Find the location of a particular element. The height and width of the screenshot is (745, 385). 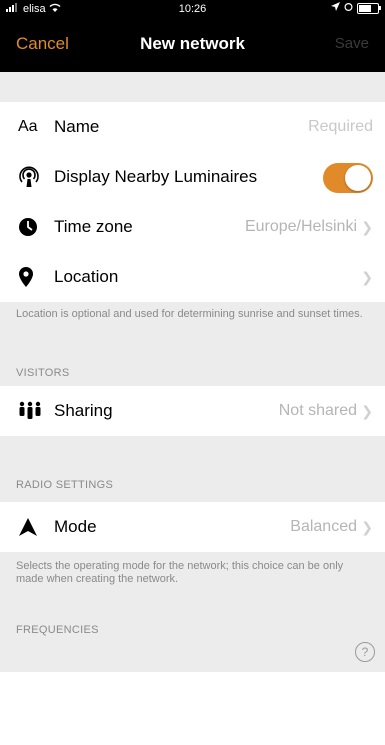

people-icon is located at coordinates (36, 411).